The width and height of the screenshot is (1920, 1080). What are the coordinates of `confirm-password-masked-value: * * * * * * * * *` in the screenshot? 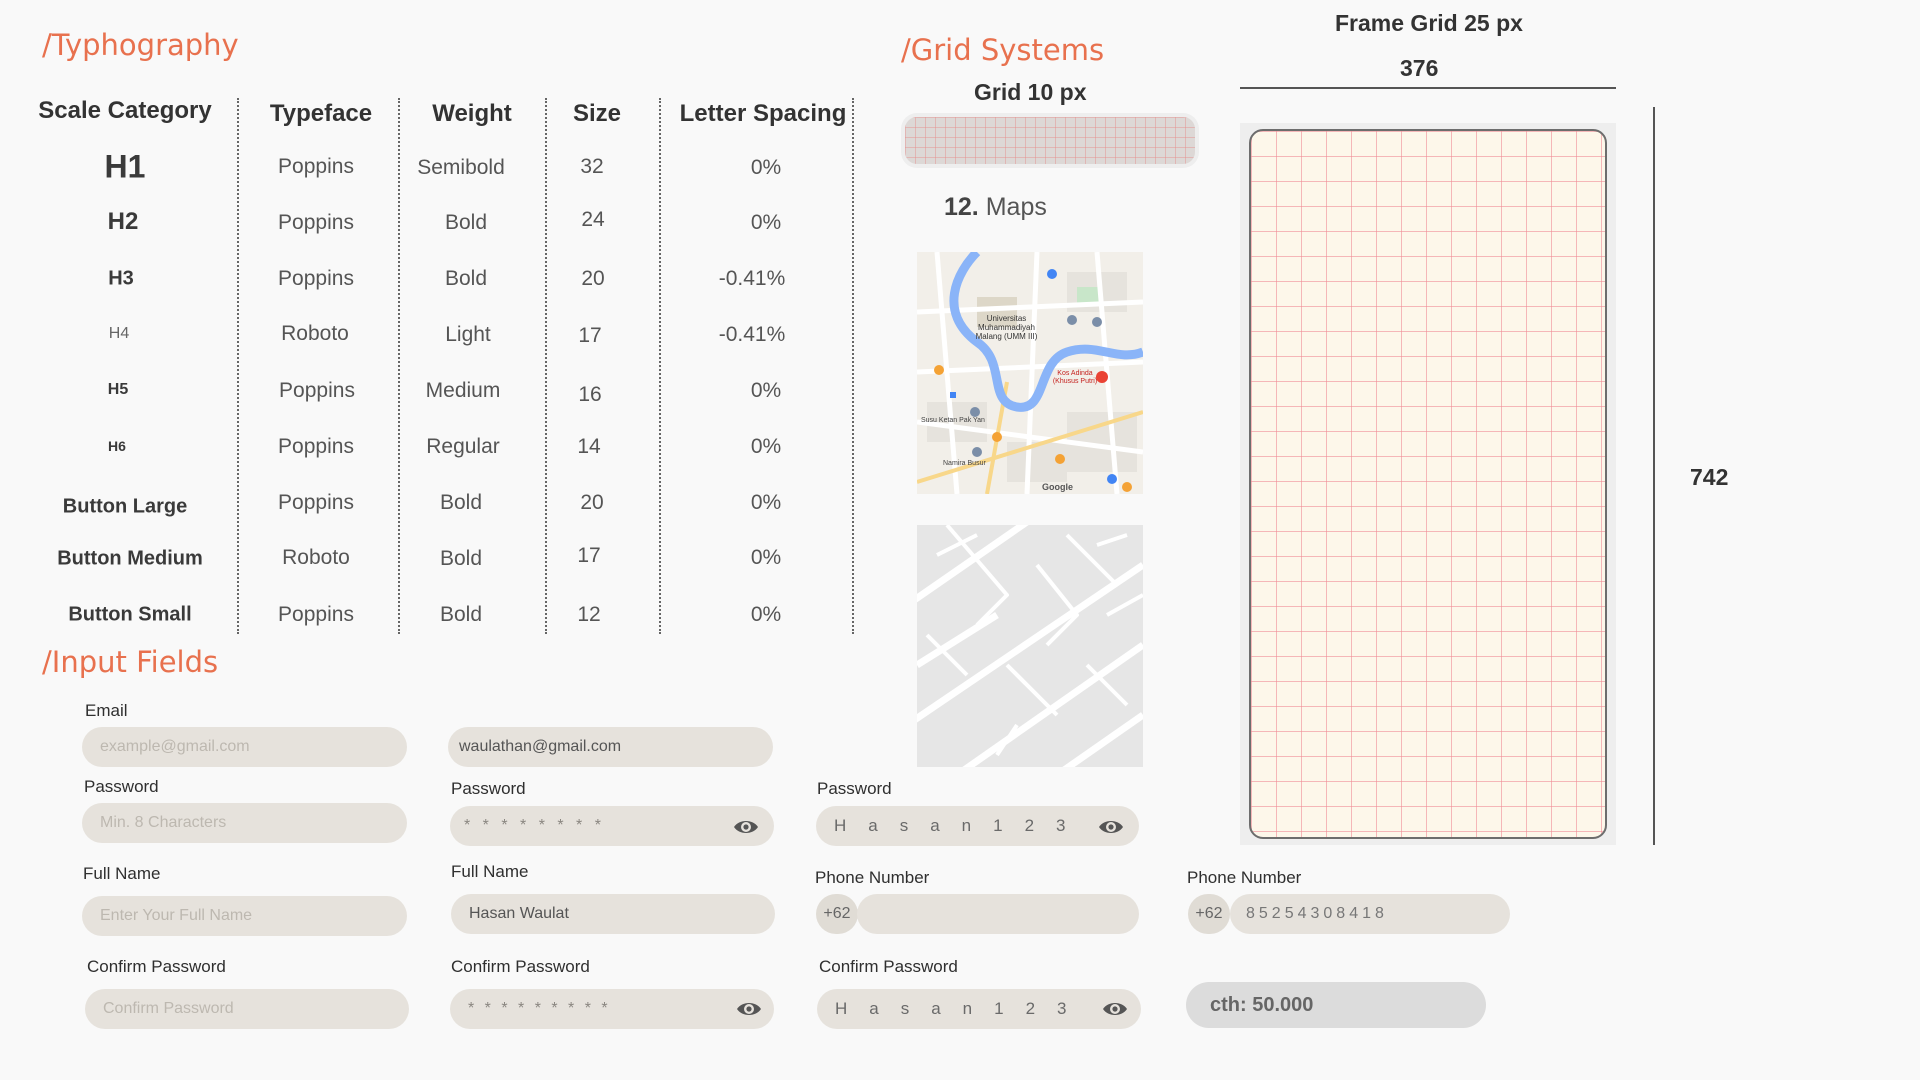 It's located at (539, 1008).